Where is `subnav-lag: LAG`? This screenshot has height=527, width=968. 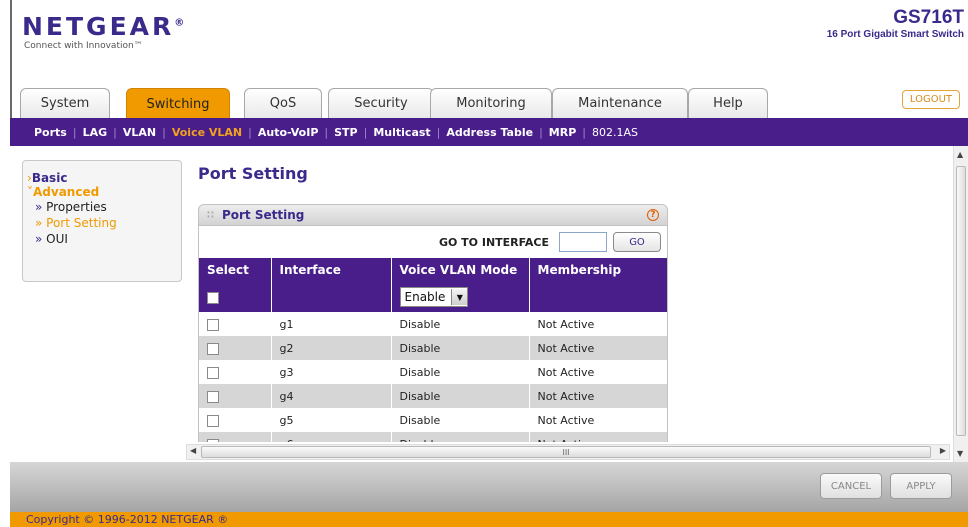 subnav-lag: LAG is located at coordinates (95, 132).